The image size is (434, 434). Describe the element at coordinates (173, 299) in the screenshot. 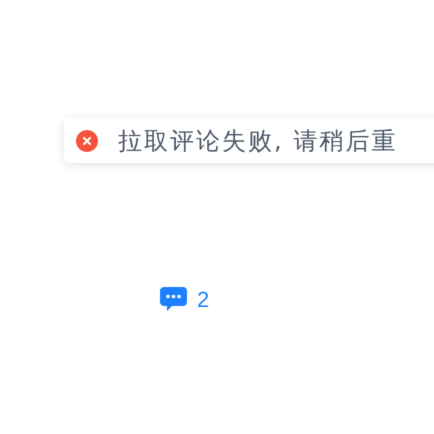

I see `comment-icon` at that location.